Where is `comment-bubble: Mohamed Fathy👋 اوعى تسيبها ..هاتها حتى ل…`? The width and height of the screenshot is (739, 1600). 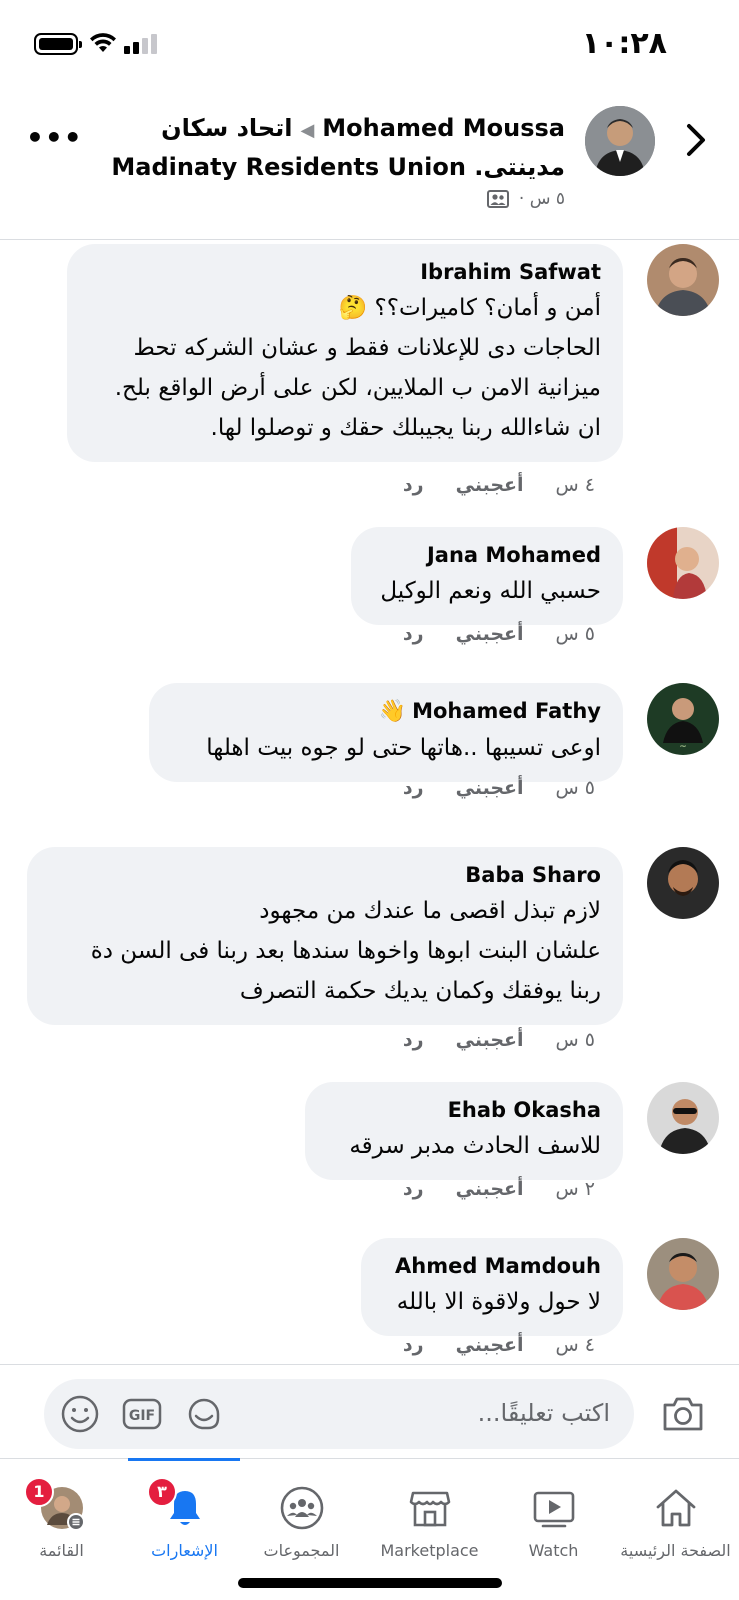 comment-bubble: Mohamed Fathy👋 اوعى تسيبها ..هاتها حتى ل… is located at coordinates (386, 732).